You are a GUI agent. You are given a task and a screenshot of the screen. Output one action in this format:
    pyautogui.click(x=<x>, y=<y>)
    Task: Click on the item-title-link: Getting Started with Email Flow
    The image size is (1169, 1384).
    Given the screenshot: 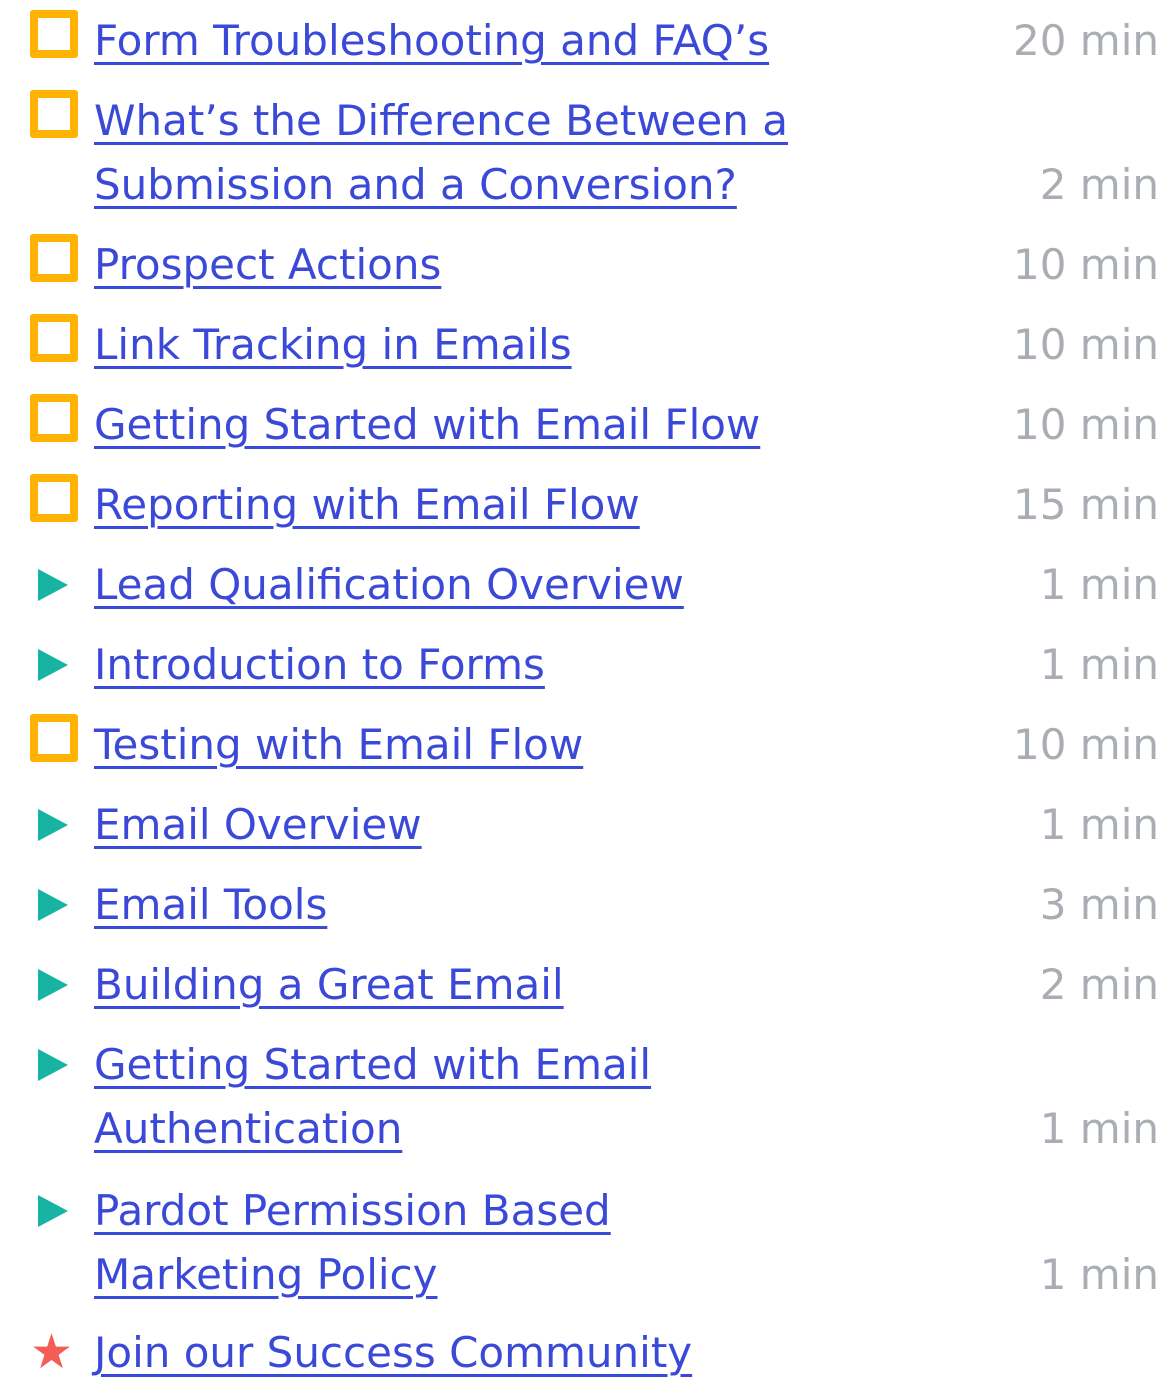 What is the action you would take?
    pyautogui.click(x=427, y=425)
    